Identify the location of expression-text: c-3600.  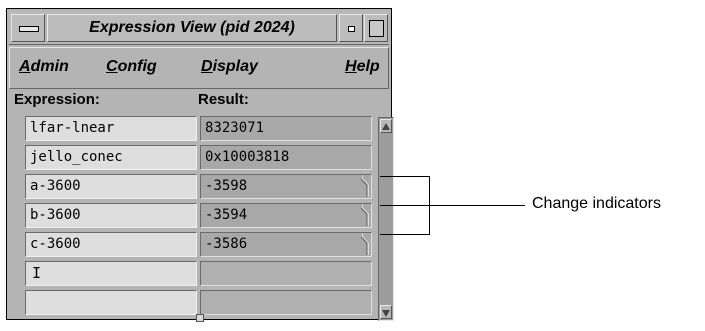
(55, 244).